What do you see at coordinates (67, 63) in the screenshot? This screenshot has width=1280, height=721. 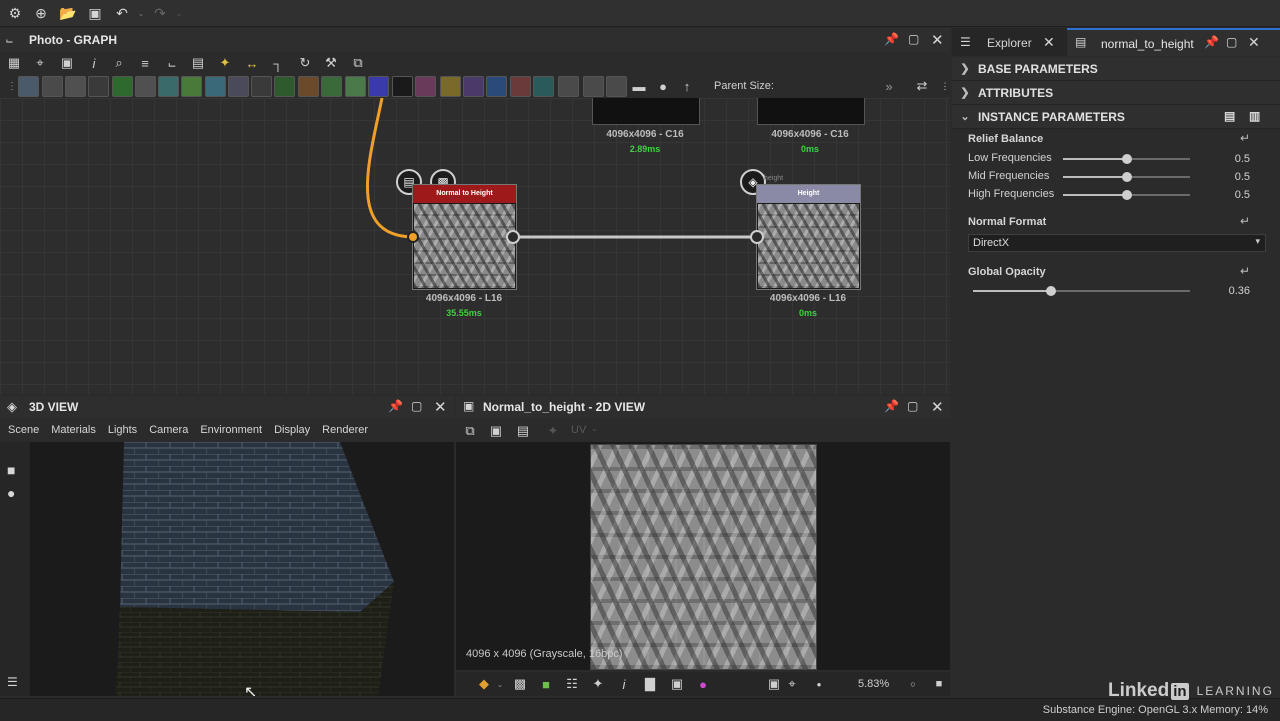 I see `screenshot-icon: ▣` at bounding box center [67, 63].